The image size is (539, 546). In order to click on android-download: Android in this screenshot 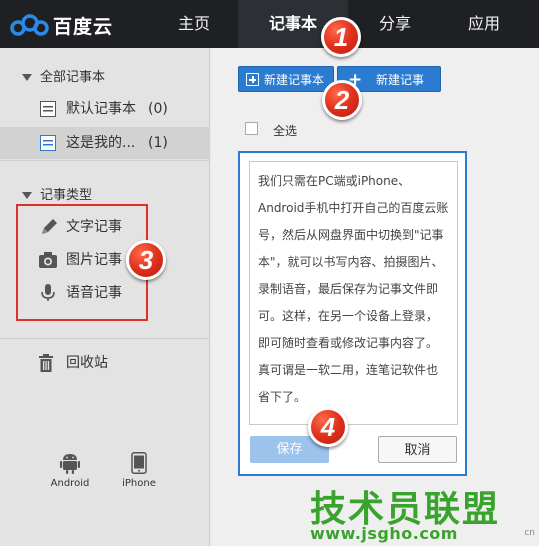, I will do `click(70, 470)`.